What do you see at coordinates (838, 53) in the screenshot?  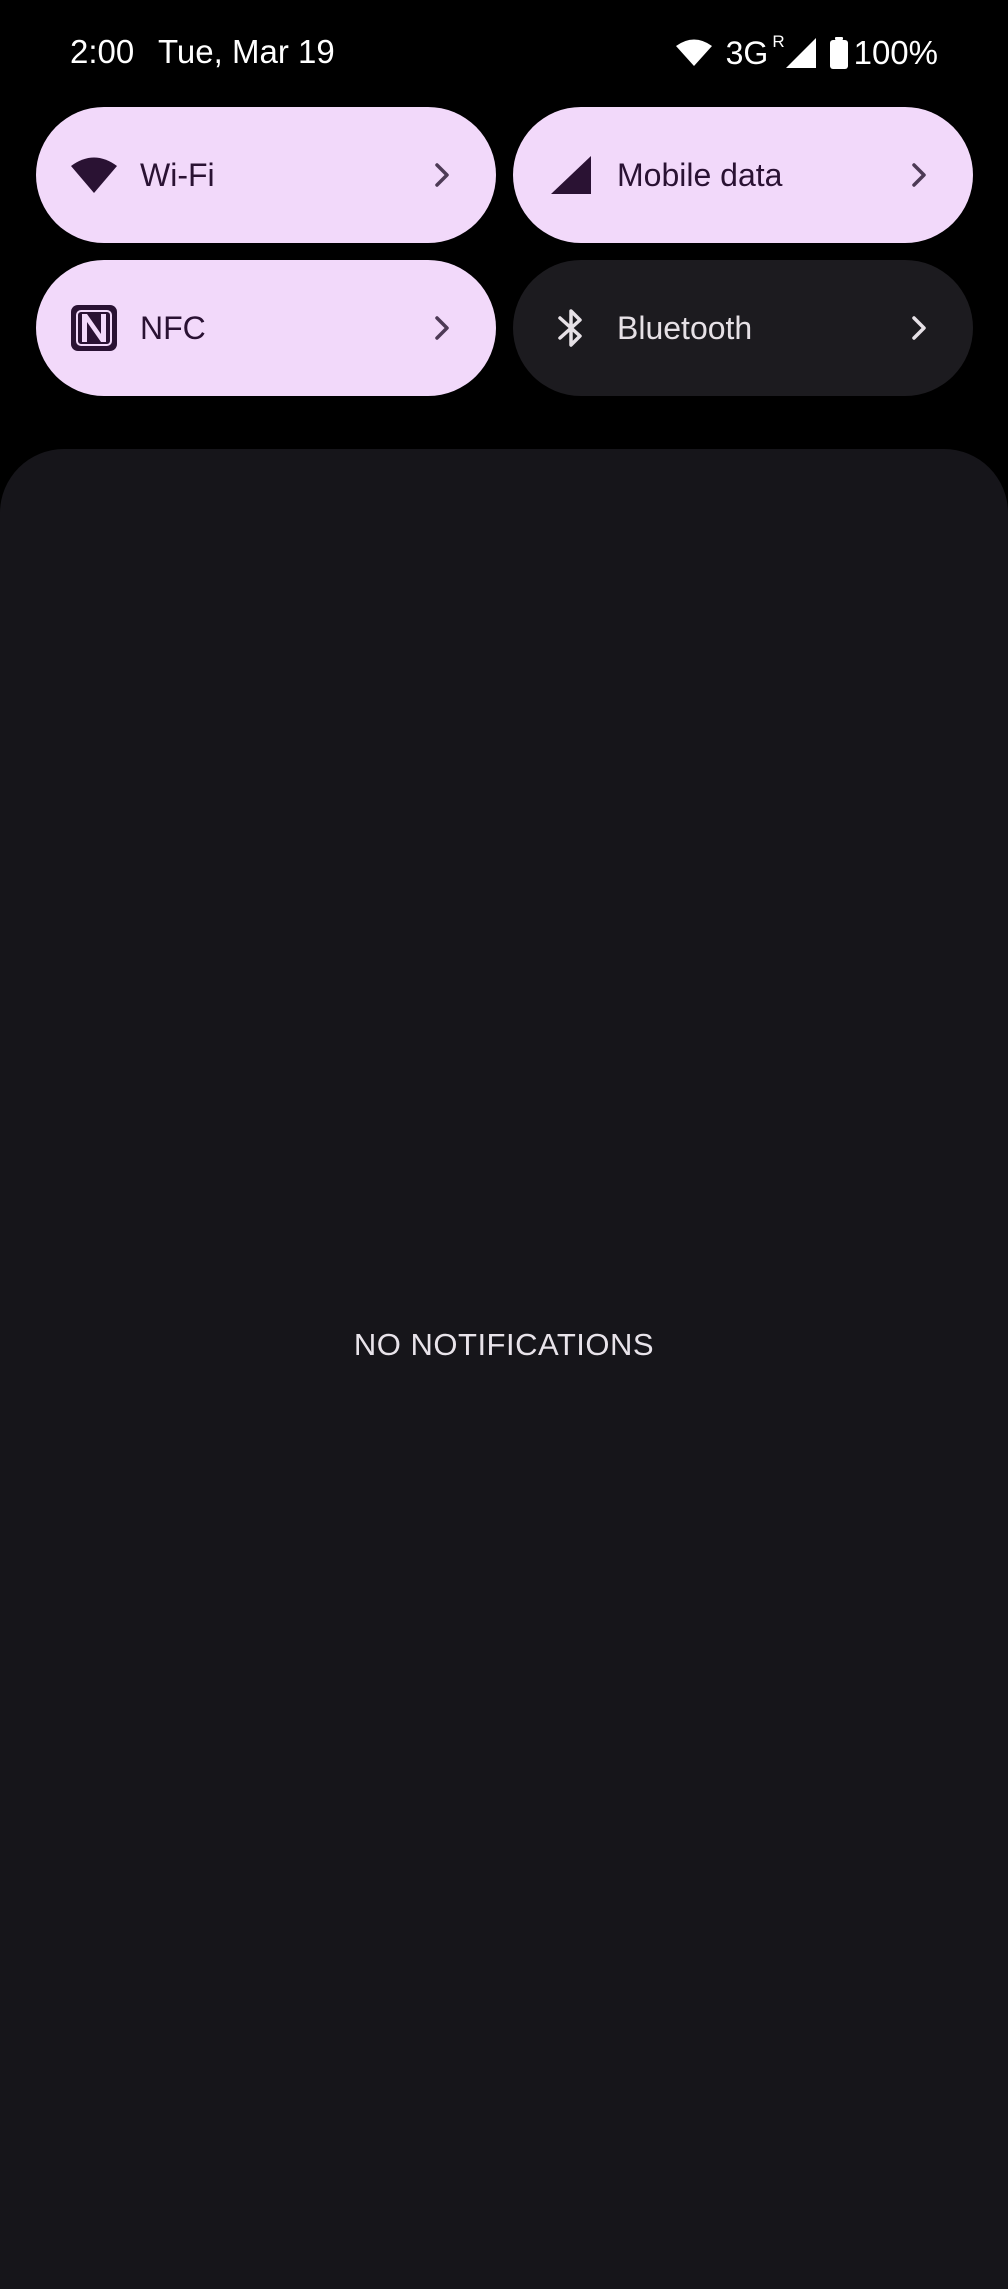 I see `battery-icon` at bounding box center [838, 53].